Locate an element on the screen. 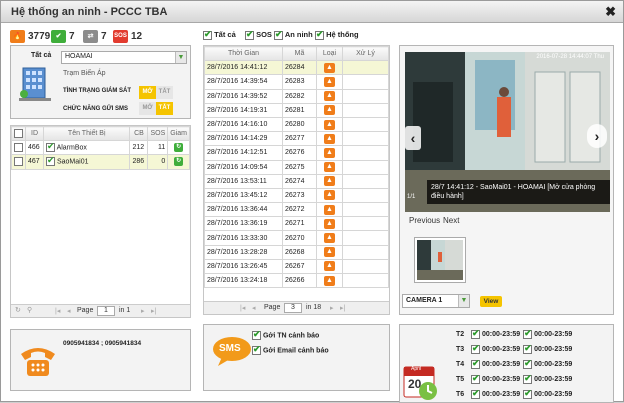 This screenshot has height=403, width=624. table-row: 28/7/2016 14:14:29 26277 ▲ is located at coordinates (296, 139).